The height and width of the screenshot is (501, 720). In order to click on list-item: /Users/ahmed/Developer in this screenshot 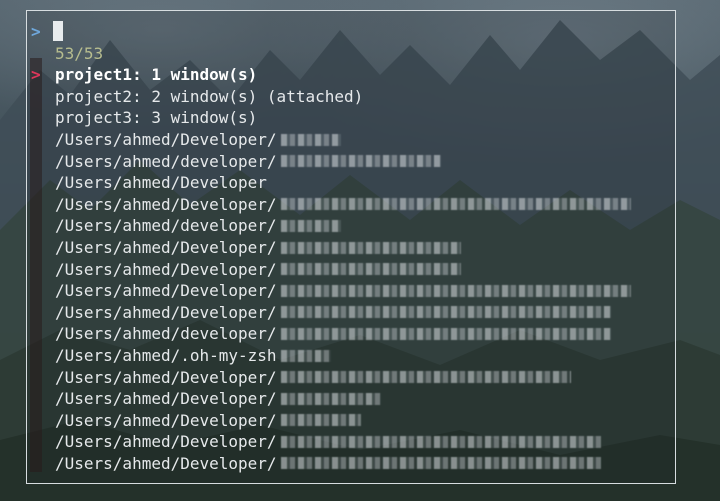, I will do `click(351, 183)`.